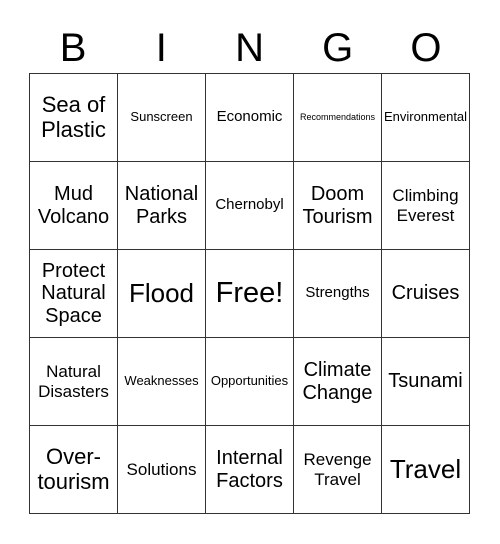 The width and height of the screenshot is (500, 544). I want to click on bingo-cell: Recommendations, so click(338, 118).